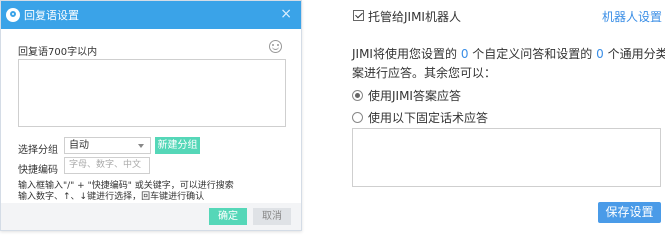  What do you see at coordinates (272, 216) in the screenshot?
I see `cancel-button: 取消` at bounding box center [272, 216].